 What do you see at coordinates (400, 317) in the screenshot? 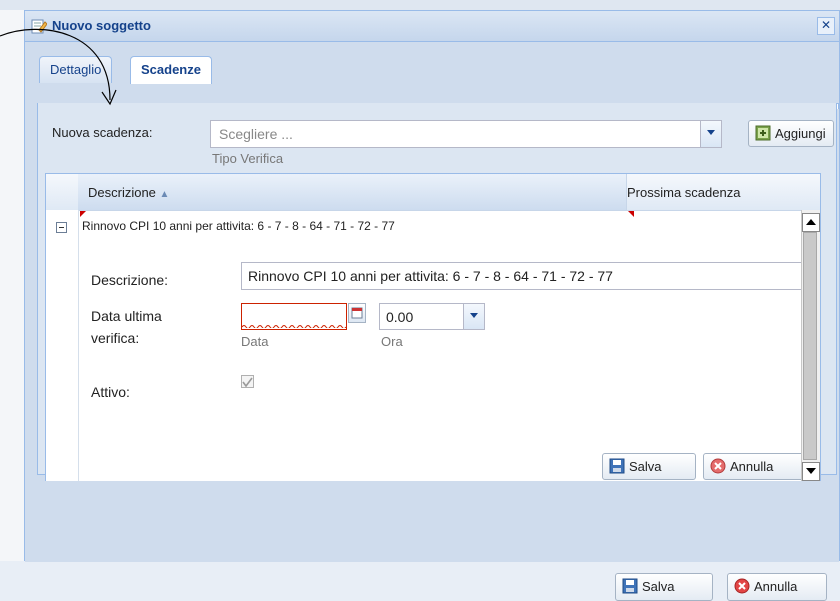
I see `ora-value: 0.00` at bounding box center [400, 317].